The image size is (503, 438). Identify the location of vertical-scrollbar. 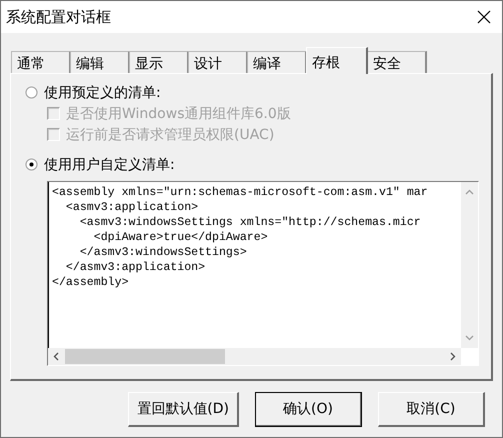
(469, 265).